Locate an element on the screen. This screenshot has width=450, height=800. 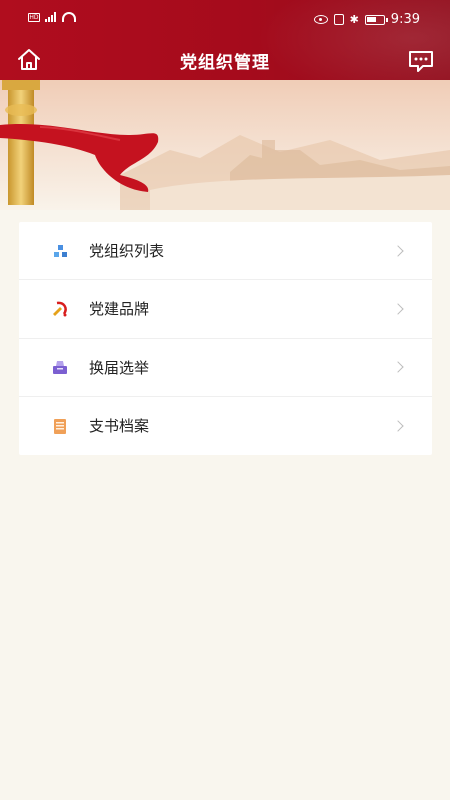
menu-item-label: 党建品牌 is located at coordinates (119, 309).